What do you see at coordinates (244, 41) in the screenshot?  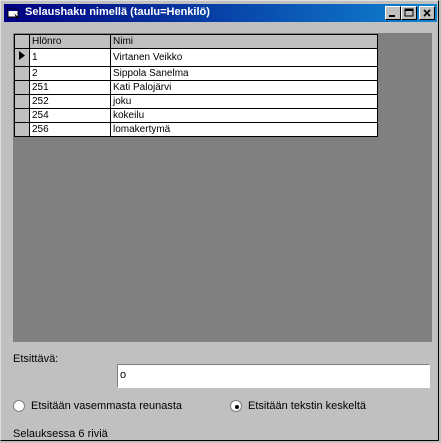 I see `column-header-nimi: Nimi` at bounding box center [244, 41].